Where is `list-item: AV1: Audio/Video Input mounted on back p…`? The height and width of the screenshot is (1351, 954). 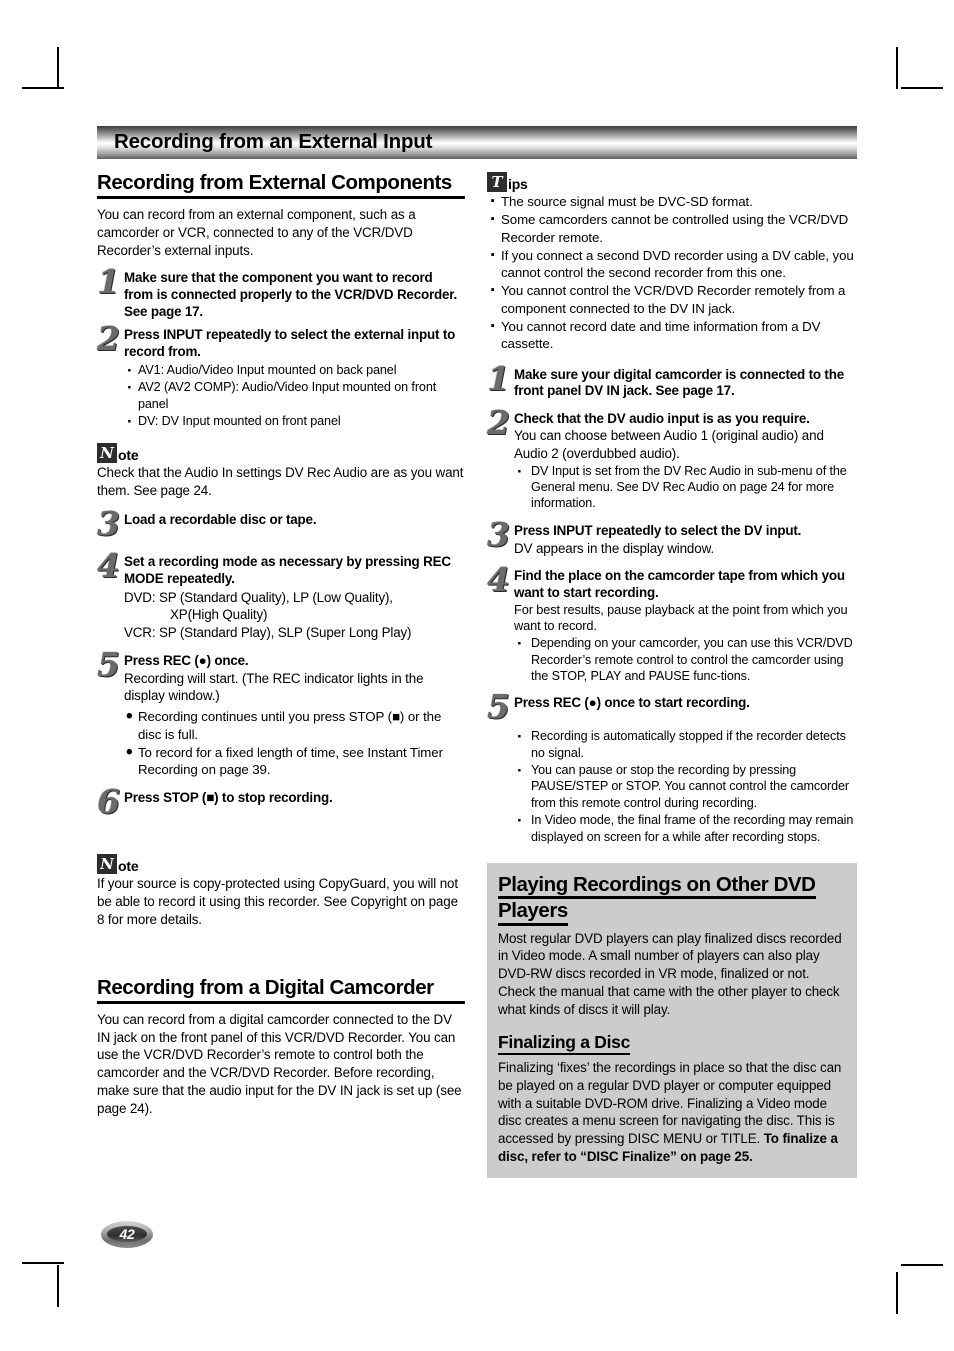 list-item: AV1: Audio/Video Input mounted on back p… is located at coordinates (294, 371).